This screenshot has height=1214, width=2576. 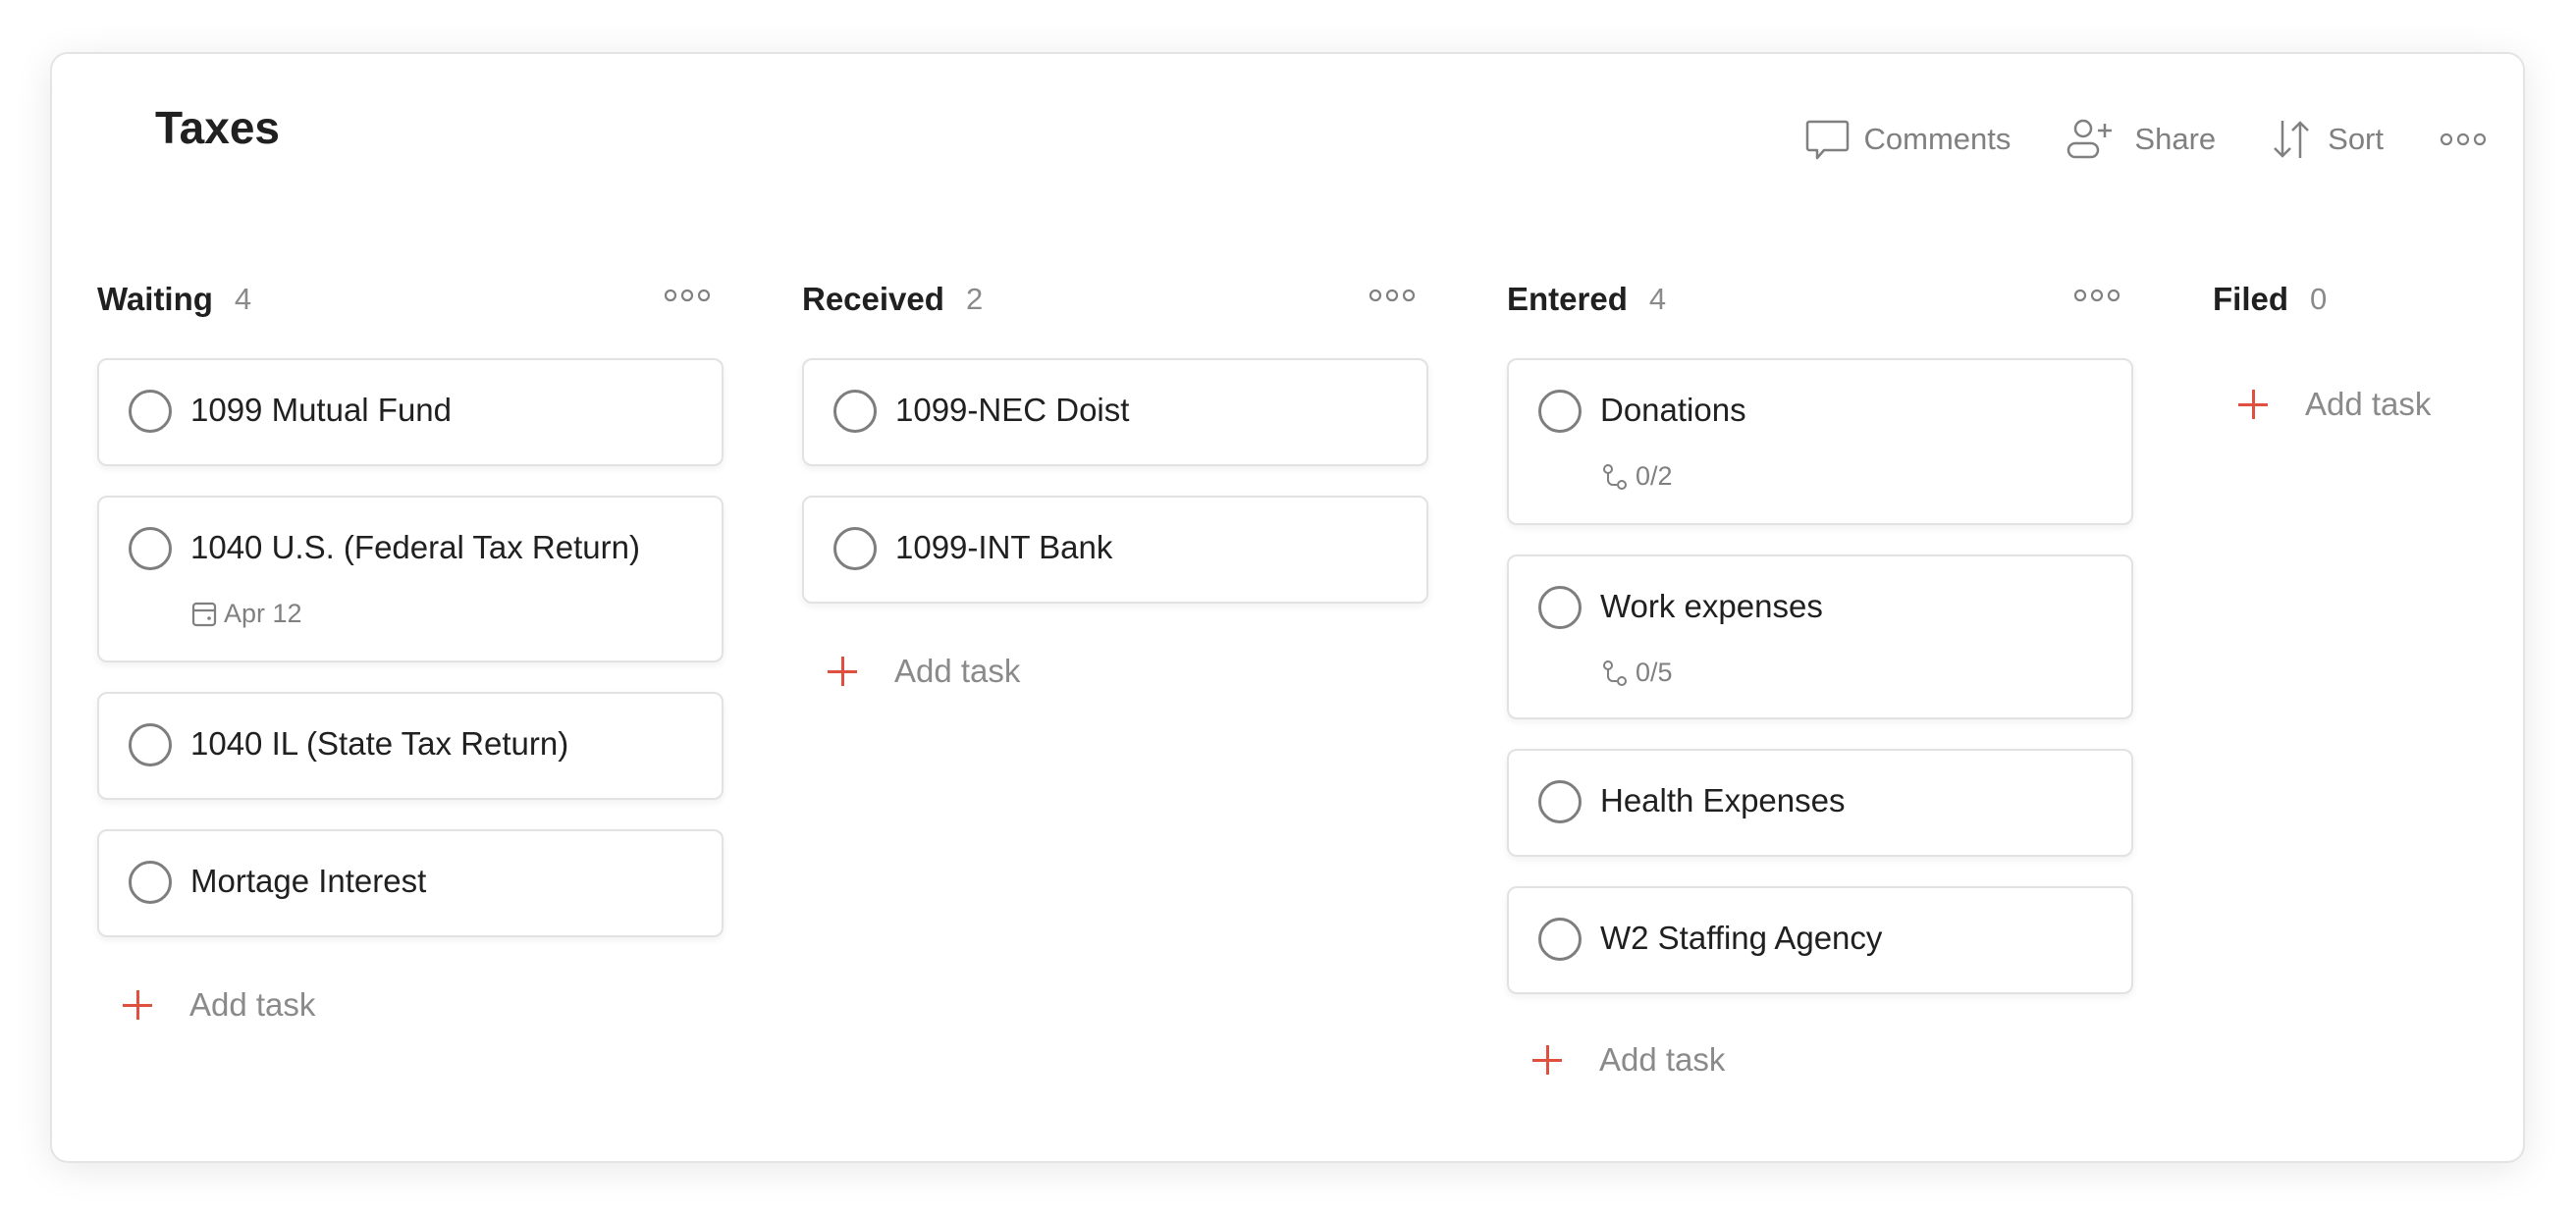 I want to click on more-actions-button, so click(x=2463, y=139).